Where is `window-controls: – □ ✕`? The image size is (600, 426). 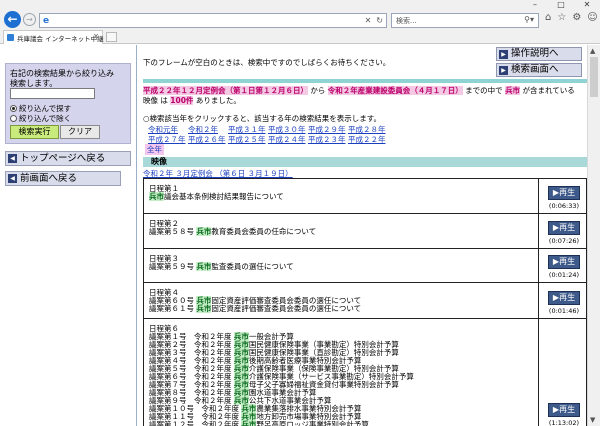 window-controls: – □ ✕ is located at coordinates (561, 5).